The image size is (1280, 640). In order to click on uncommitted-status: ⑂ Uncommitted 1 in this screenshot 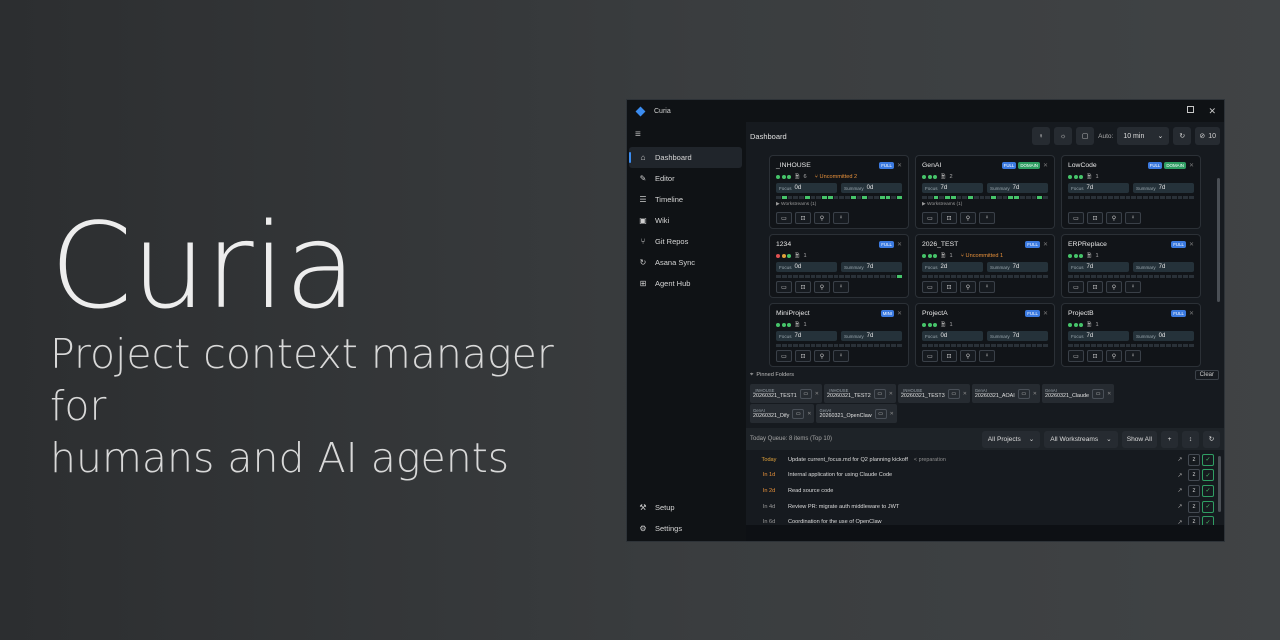, I will do `click(982, 256)`.